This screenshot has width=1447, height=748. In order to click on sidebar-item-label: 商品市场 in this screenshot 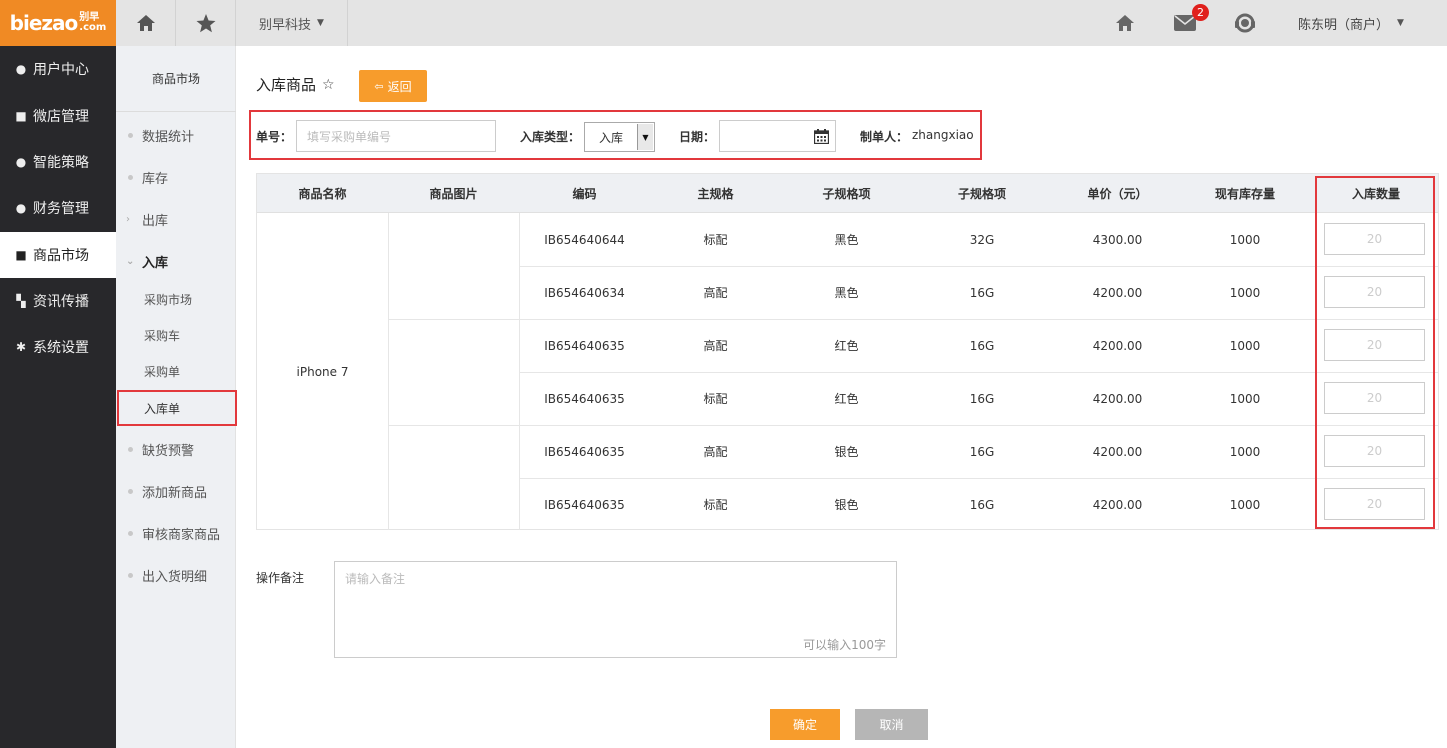, I will do `click(61, 256)`.